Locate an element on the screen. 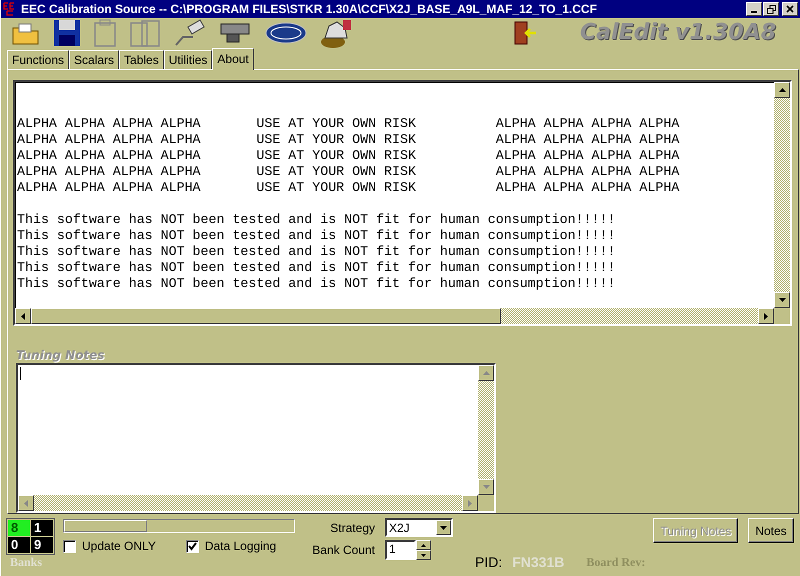 The height and width of the screenshot is (576, 800). tab: Tables is located at coordinates (141, 59).